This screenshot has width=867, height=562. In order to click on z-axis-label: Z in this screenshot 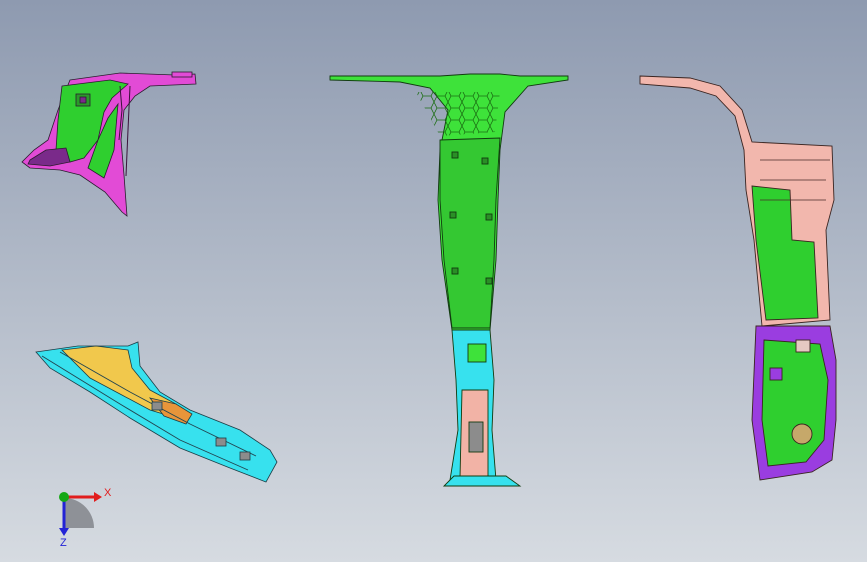, I will do `click(63, 543)`.